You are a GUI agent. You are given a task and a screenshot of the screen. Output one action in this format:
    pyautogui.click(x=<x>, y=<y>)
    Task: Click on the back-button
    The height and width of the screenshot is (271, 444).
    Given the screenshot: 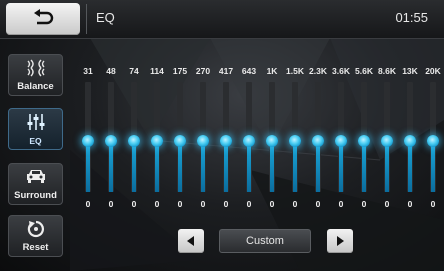 What is the action you would take?
    pyautogui.click(x=43, y=19)
    